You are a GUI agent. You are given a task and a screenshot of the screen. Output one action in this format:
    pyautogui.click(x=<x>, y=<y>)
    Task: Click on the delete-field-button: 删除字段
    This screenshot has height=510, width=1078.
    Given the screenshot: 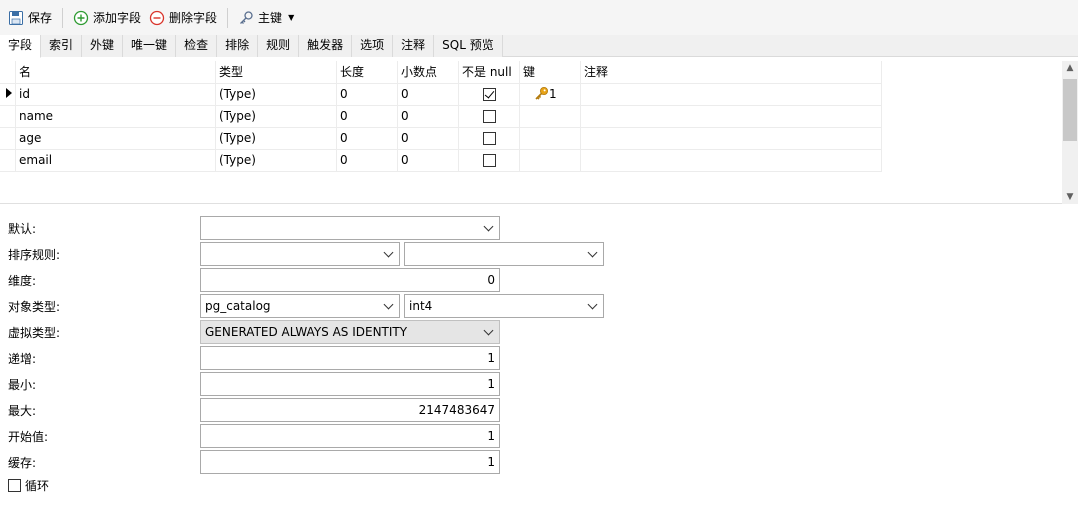 What is the action you would take?
    pyautogui.click(x=183, y=18)
    